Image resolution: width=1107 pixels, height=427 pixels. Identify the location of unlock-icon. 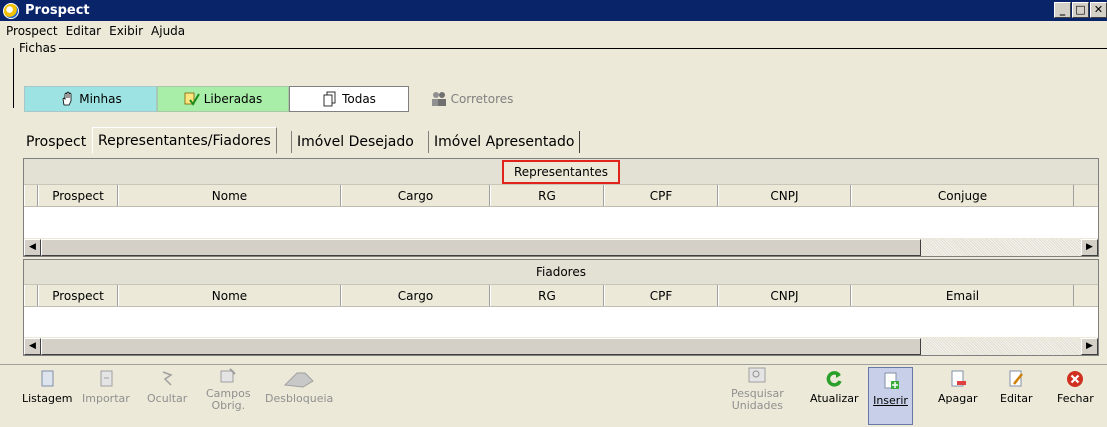
(299, 379).